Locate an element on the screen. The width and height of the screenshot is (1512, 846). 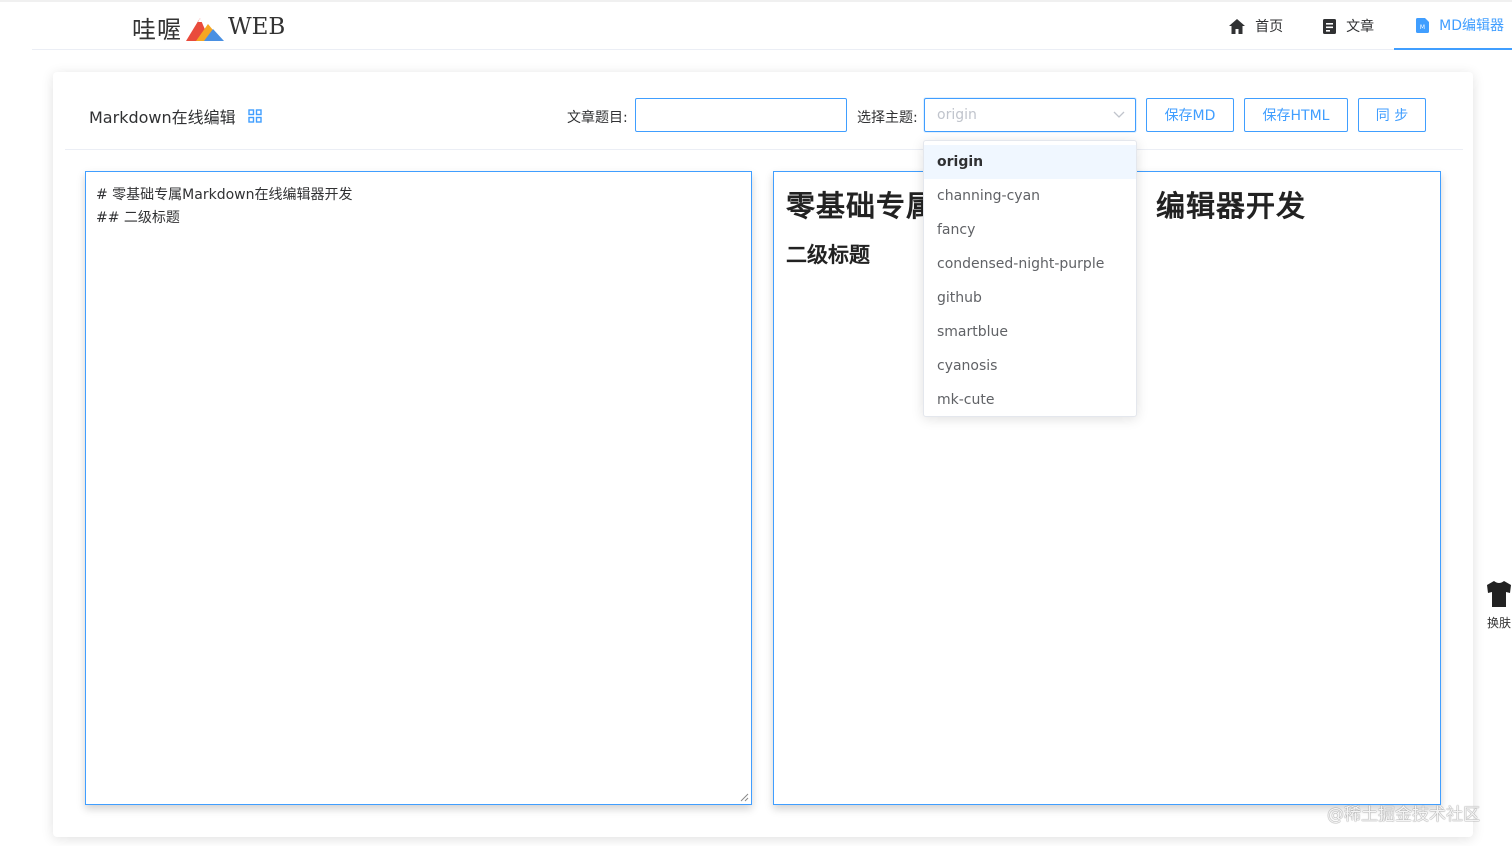
skin-label: 换肤 is located at coordinates (1498, 623).